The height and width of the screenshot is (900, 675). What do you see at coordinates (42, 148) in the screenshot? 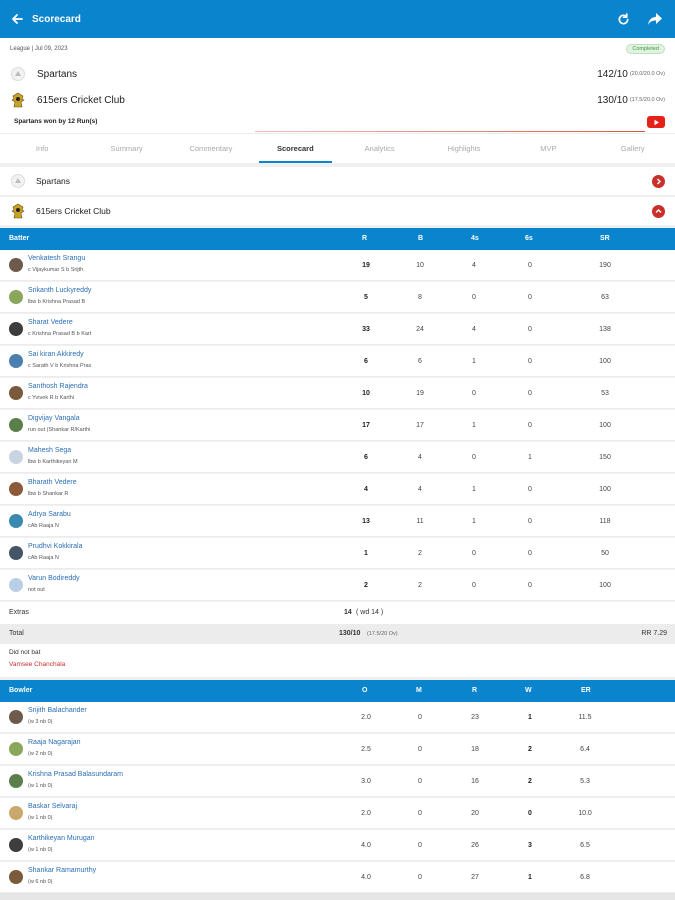
I see `tab-info: Info` at bounding box center [42, 148].